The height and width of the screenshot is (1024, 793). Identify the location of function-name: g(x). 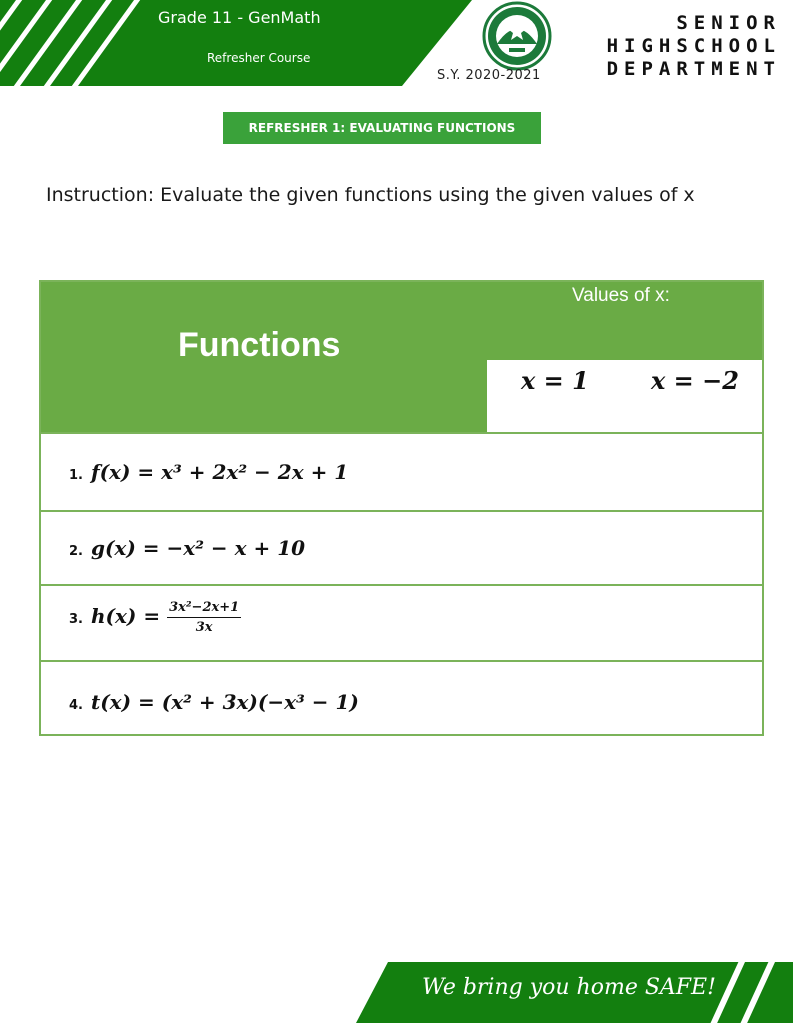
(113, 548).